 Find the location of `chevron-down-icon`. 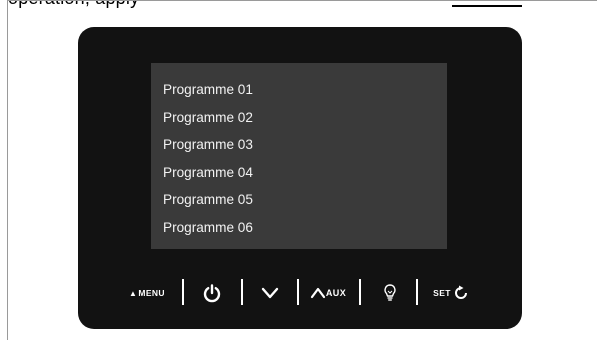

chevron-down-icon is located at coordinates (270, 293).